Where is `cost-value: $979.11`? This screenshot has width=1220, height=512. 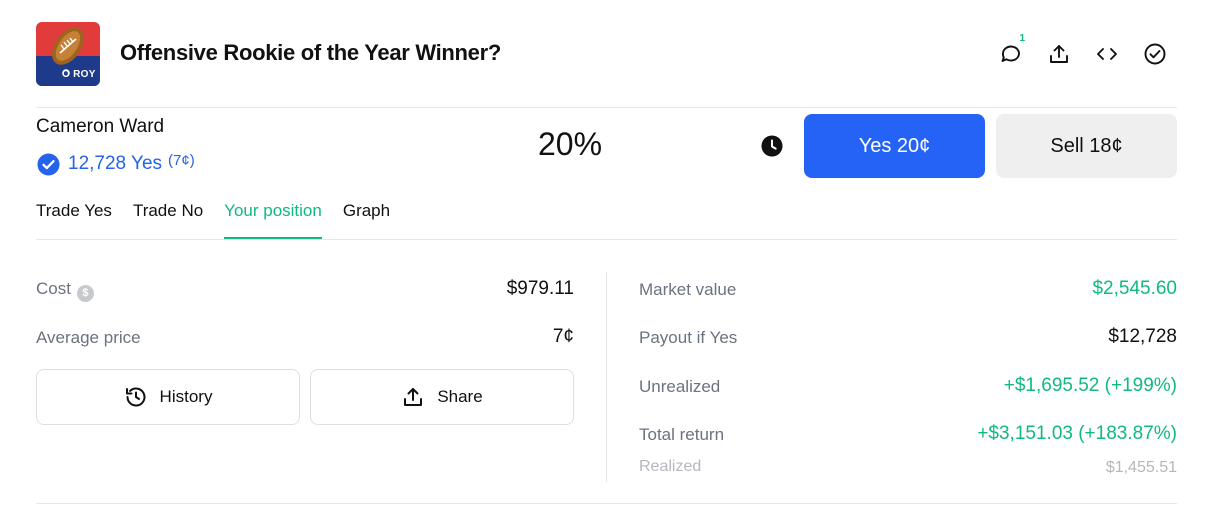
cost-value: $979.11 is located at coordinates (540, 288).